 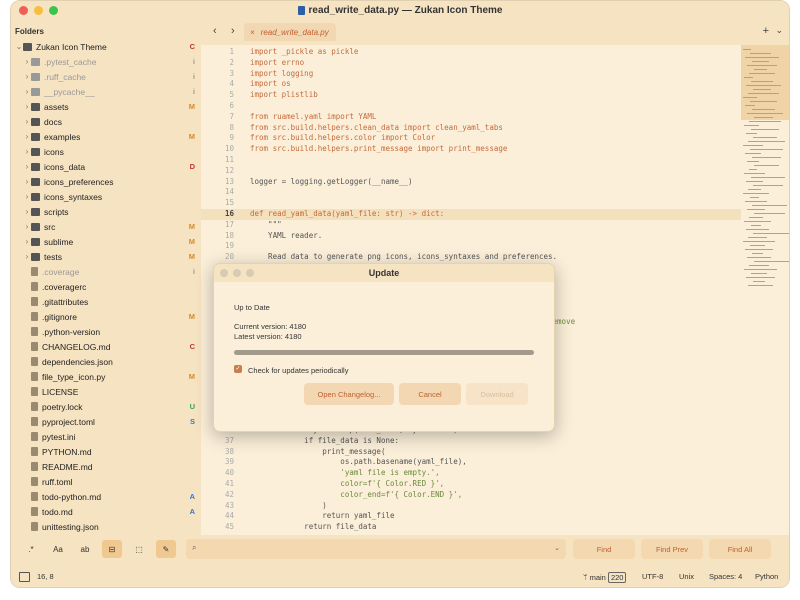 I want to click on download-button: Download, so click(x=497, y=394).